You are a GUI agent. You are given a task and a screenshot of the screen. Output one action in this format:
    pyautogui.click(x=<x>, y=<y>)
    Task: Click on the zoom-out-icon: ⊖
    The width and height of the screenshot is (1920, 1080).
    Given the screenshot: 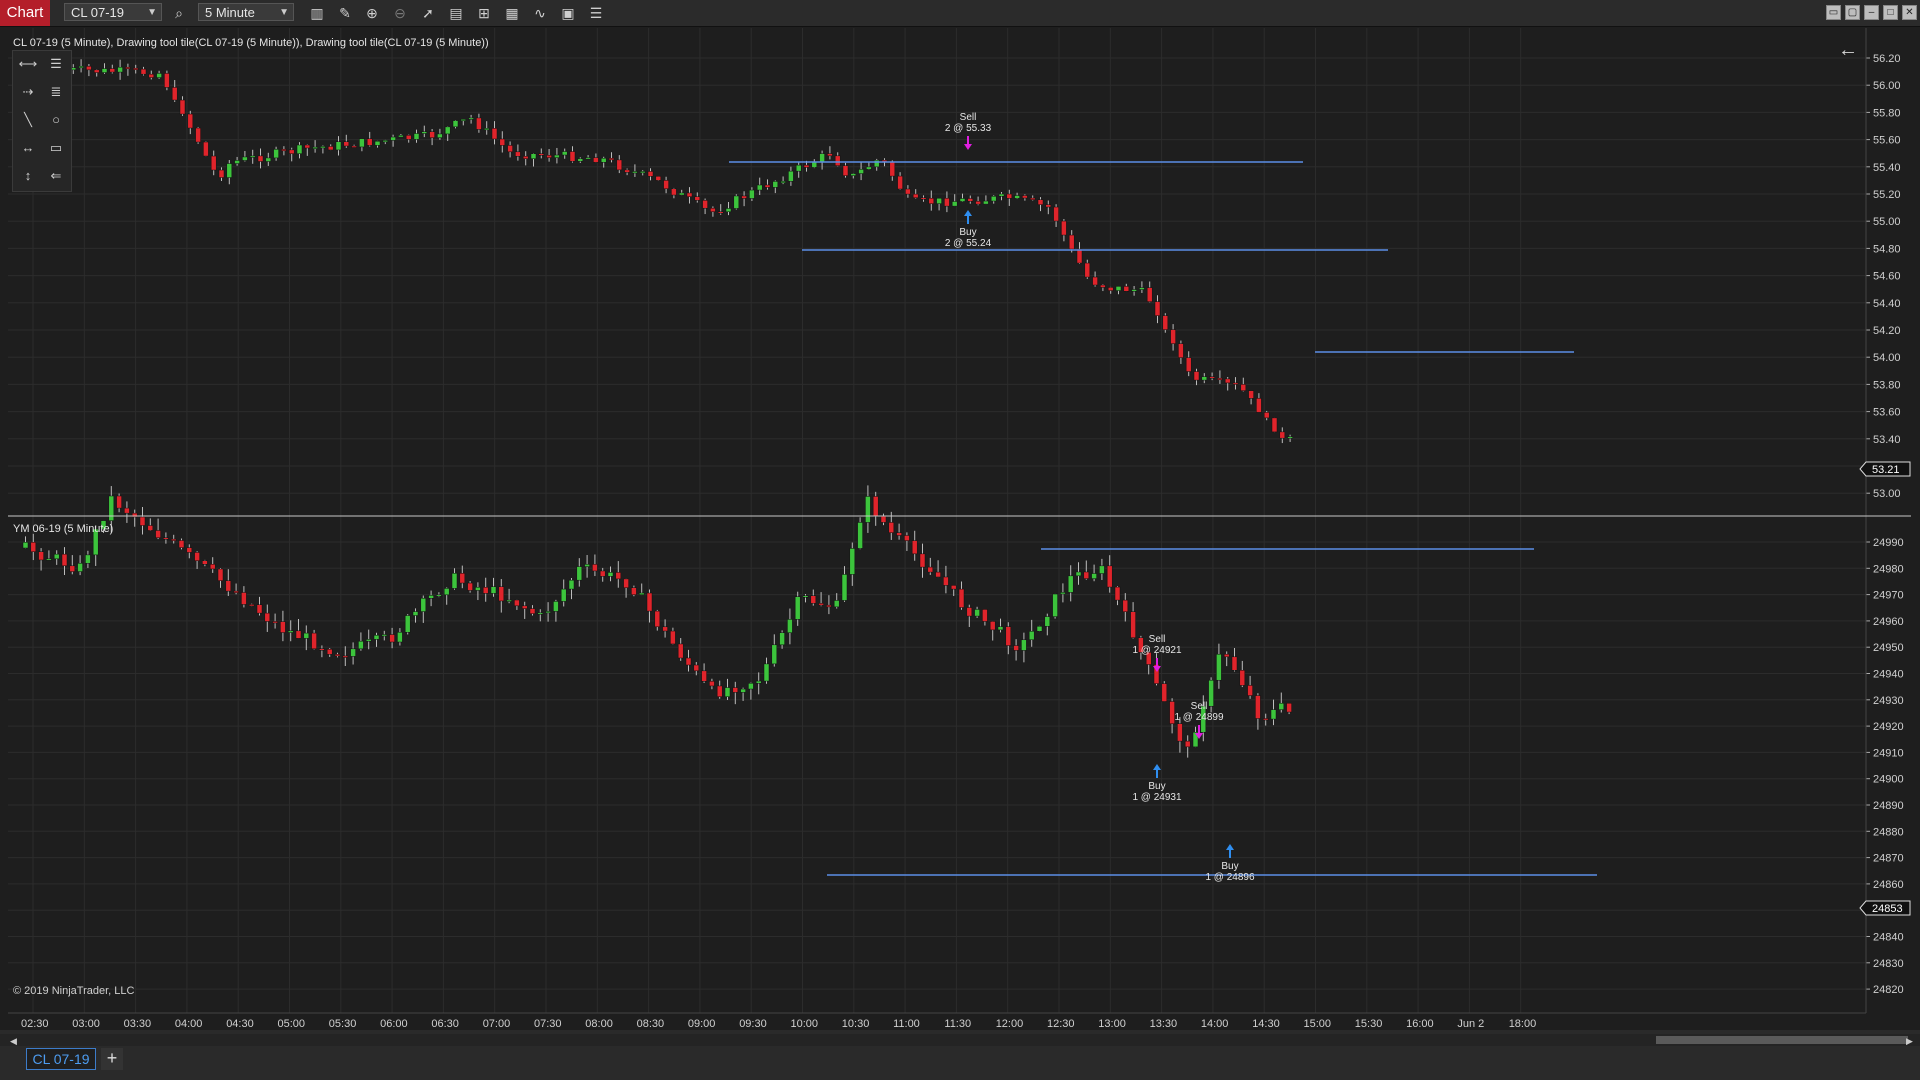 What is the action you would take?
    pyautogui.click(x=400, y=13)
    